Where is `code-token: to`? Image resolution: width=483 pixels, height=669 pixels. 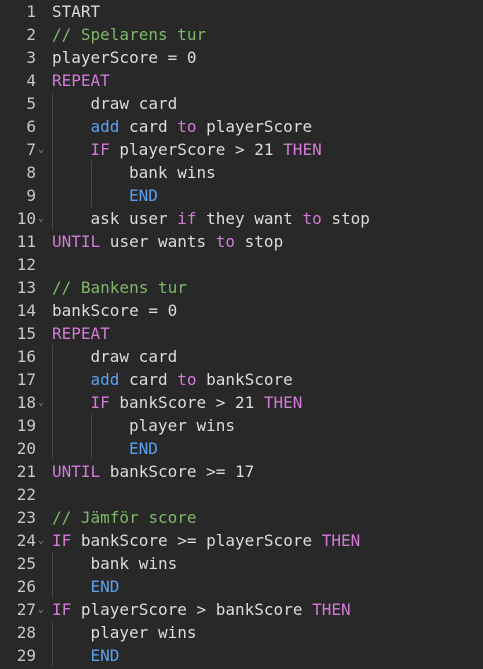
code-token: to is located at coordinates (312, 218).